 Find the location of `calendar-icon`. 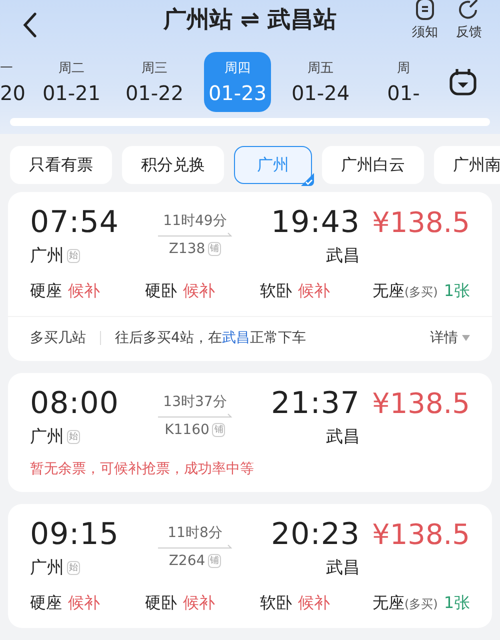

calendar-icon is located at coordinates (463, 82).